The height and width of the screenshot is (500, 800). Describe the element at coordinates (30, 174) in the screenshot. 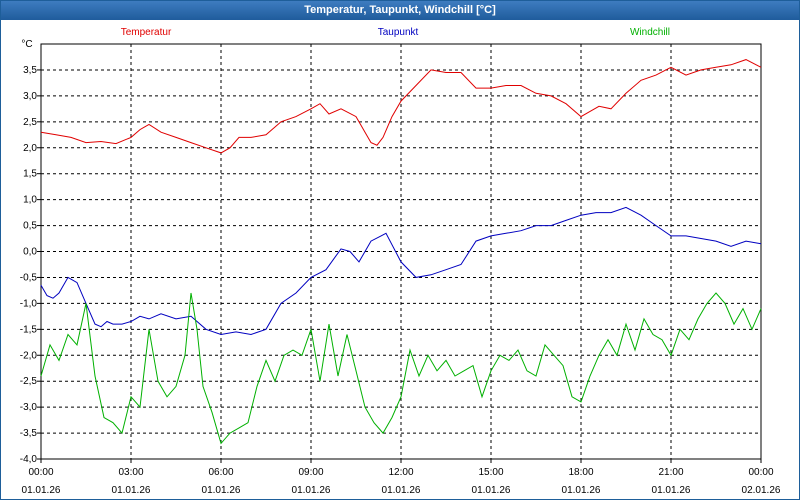

I see `y-tick-label: 1,5` at that location.